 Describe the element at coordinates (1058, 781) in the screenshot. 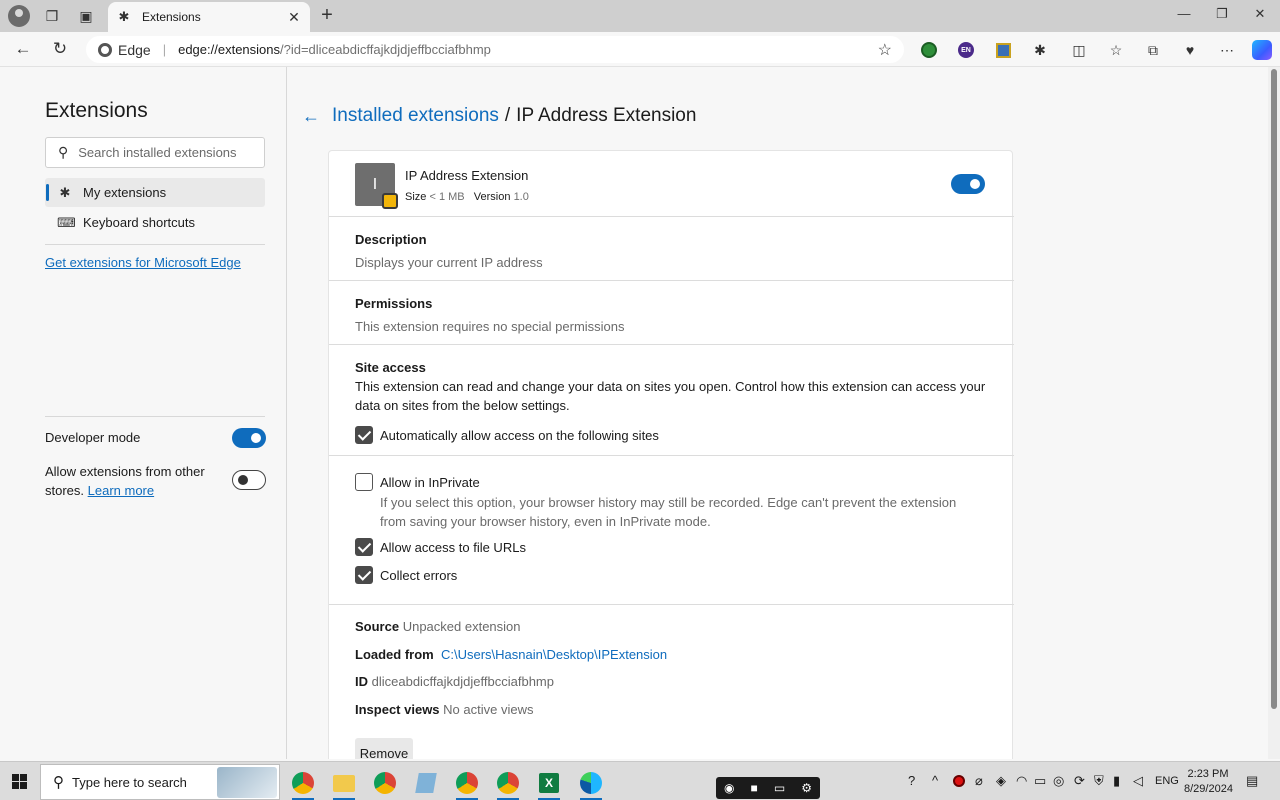

I see `chrome-tray-icon: ◎` at that location.